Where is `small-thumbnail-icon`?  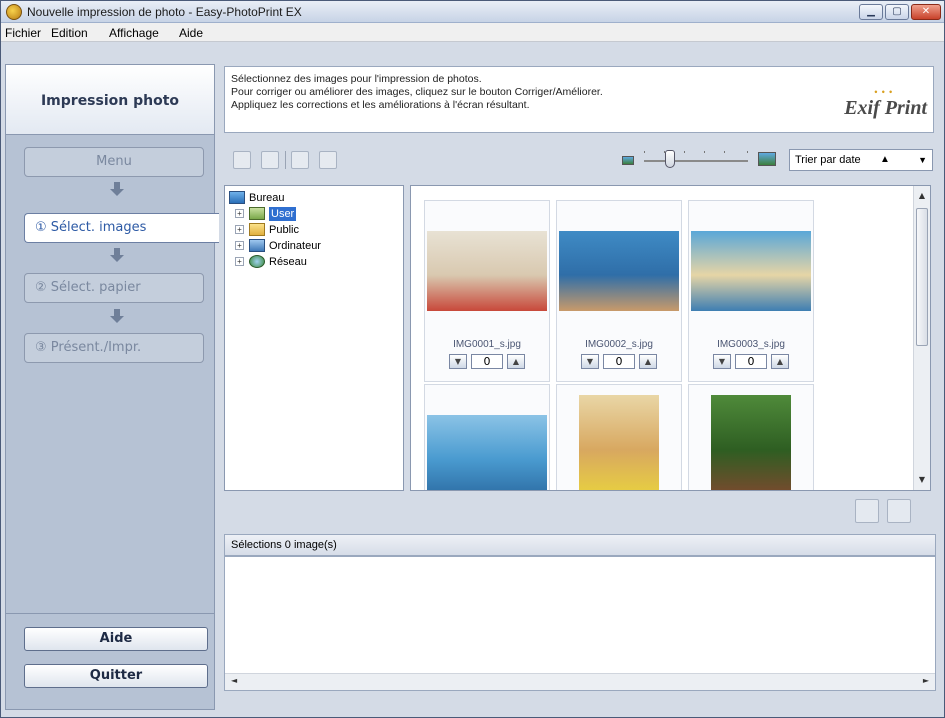 small-thumbnail-icon is located at coordinates (628, 160).